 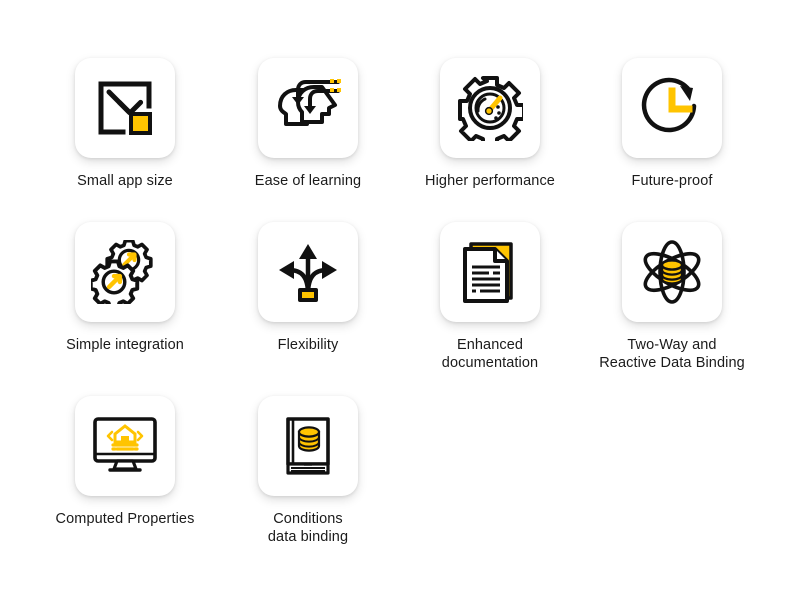 I want to click on three-way-arrows-icon, so click(x=308, y=272).